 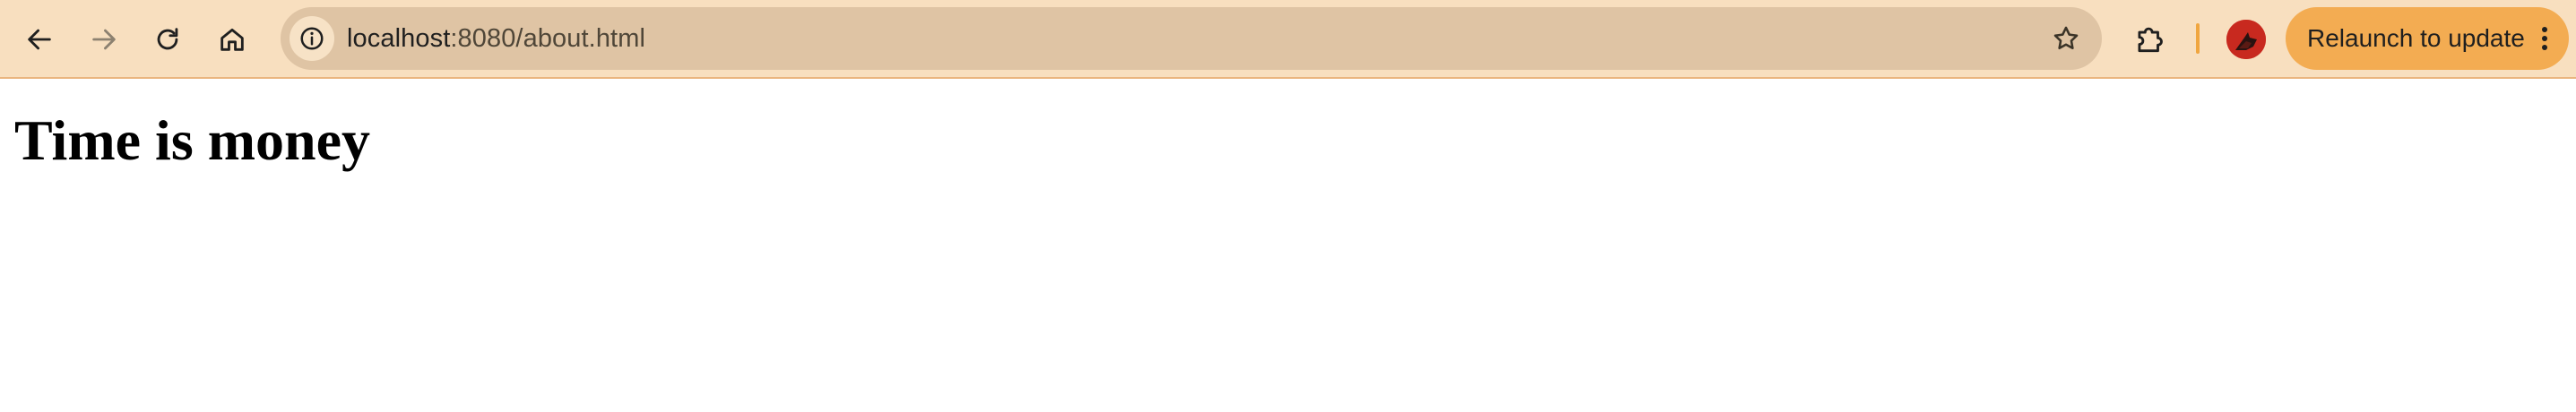 I want to click on avatar, so click(x=2246, y=39).